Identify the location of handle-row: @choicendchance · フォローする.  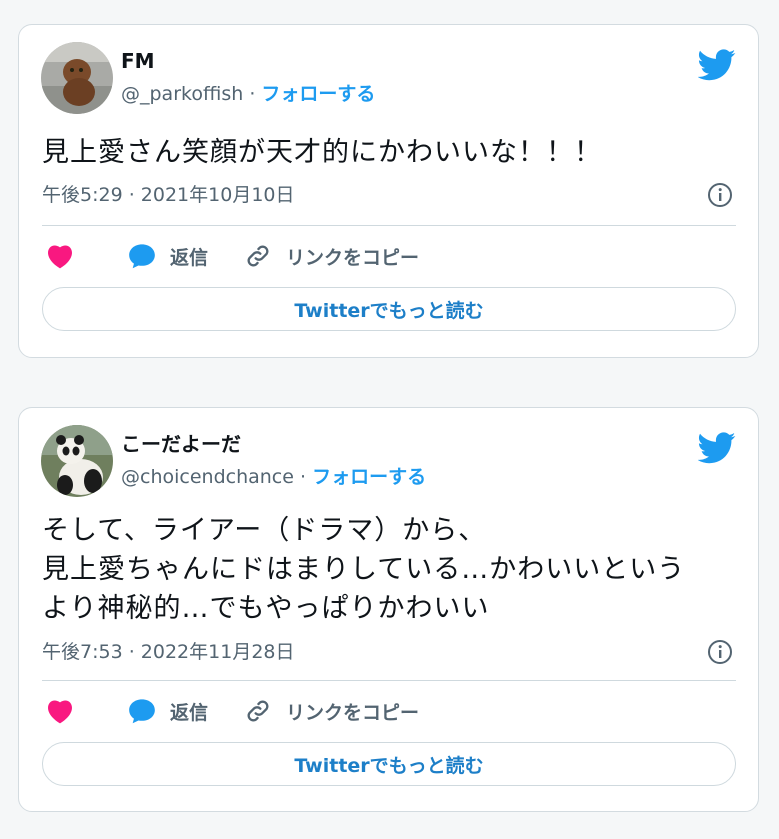
(273, 477).